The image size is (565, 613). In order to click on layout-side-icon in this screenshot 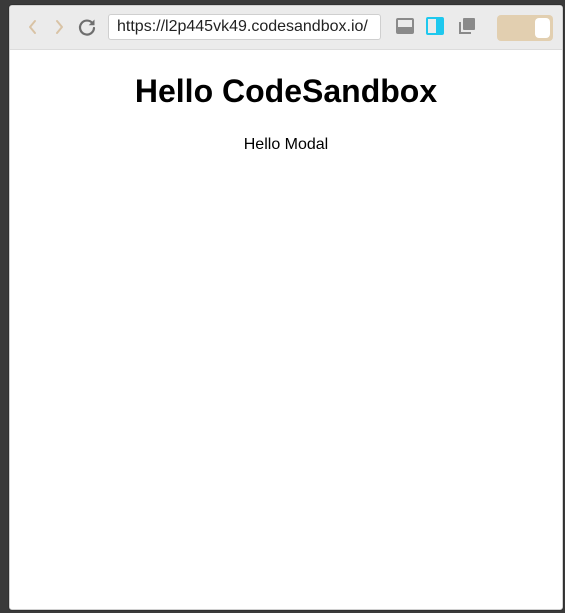, I will do `click(435, 28)`.